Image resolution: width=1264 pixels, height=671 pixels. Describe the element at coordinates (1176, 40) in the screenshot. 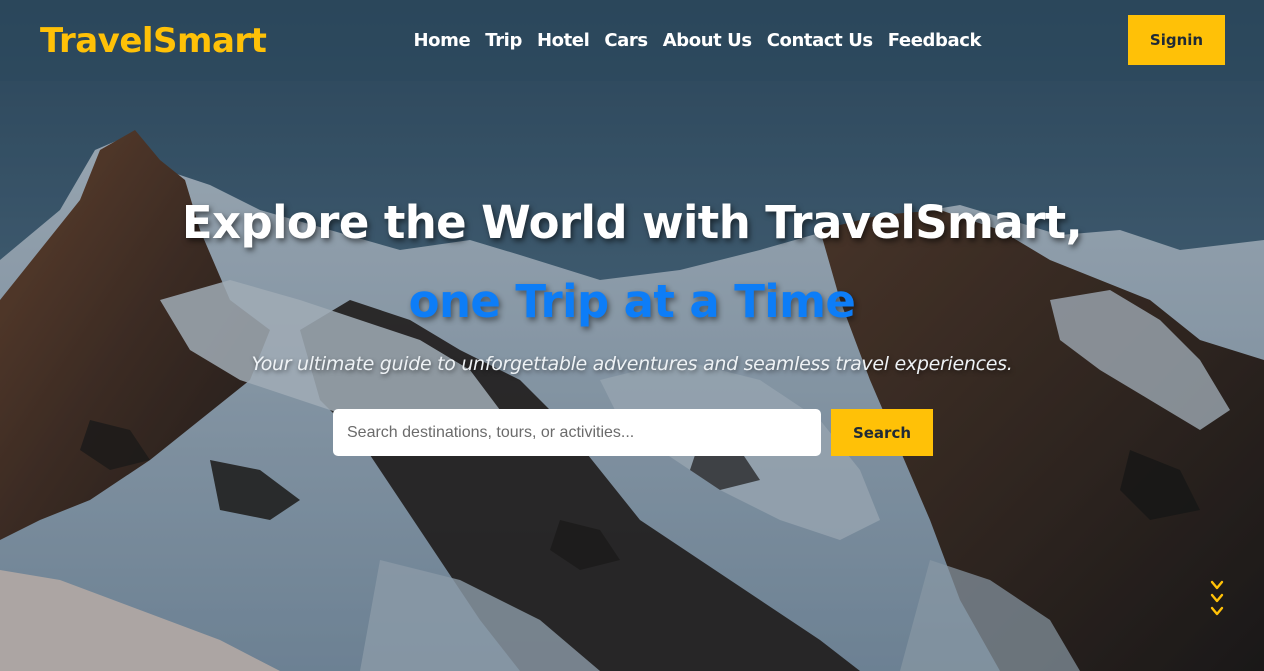

I see `signin-button: Signin` at that location.